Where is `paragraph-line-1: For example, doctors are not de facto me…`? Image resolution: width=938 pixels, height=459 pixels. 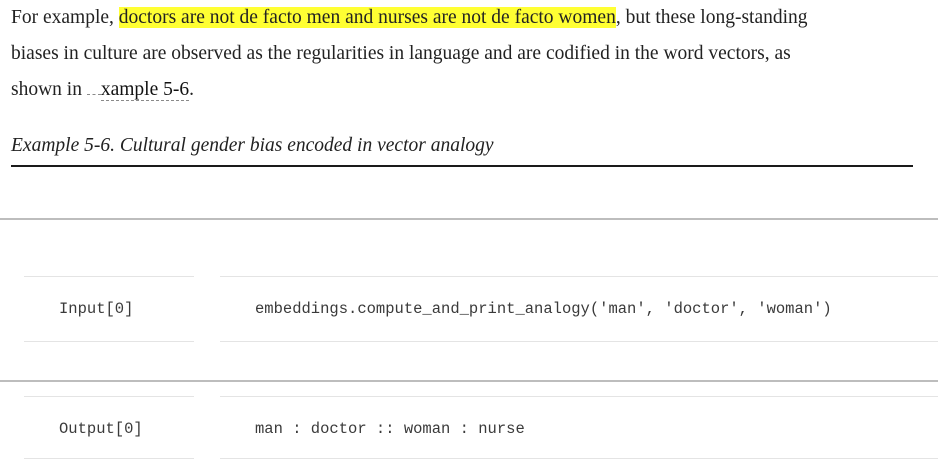
paragraph-line-1: For example, doctors are not de facto me… is located at coordinates (471, 18).